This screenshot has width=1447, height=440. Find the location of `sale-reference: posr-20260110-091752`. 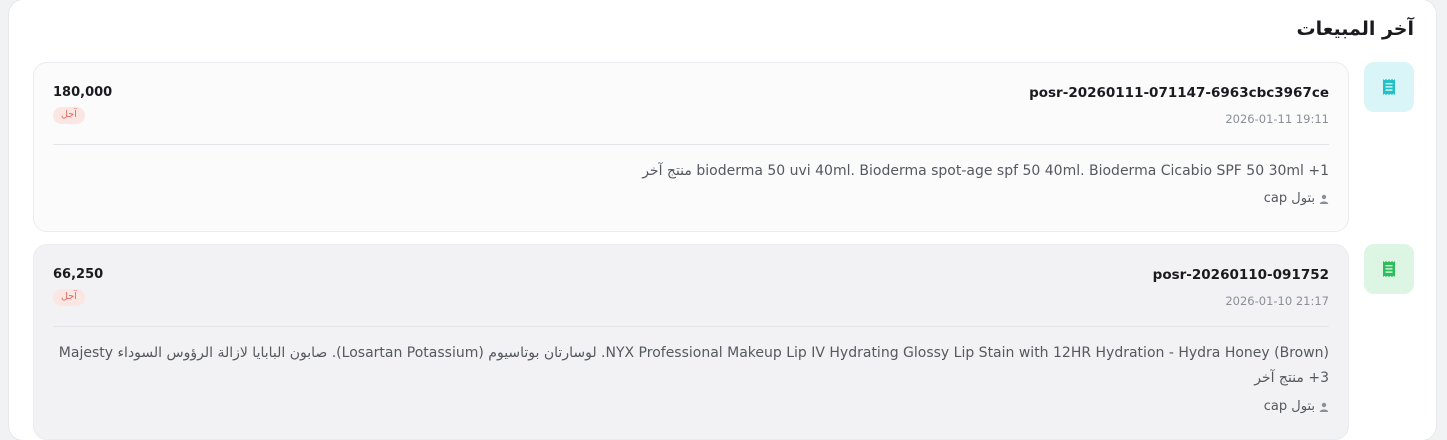

sale-reference: posr-20260110-091752 is located at coordinates (1240, 275).